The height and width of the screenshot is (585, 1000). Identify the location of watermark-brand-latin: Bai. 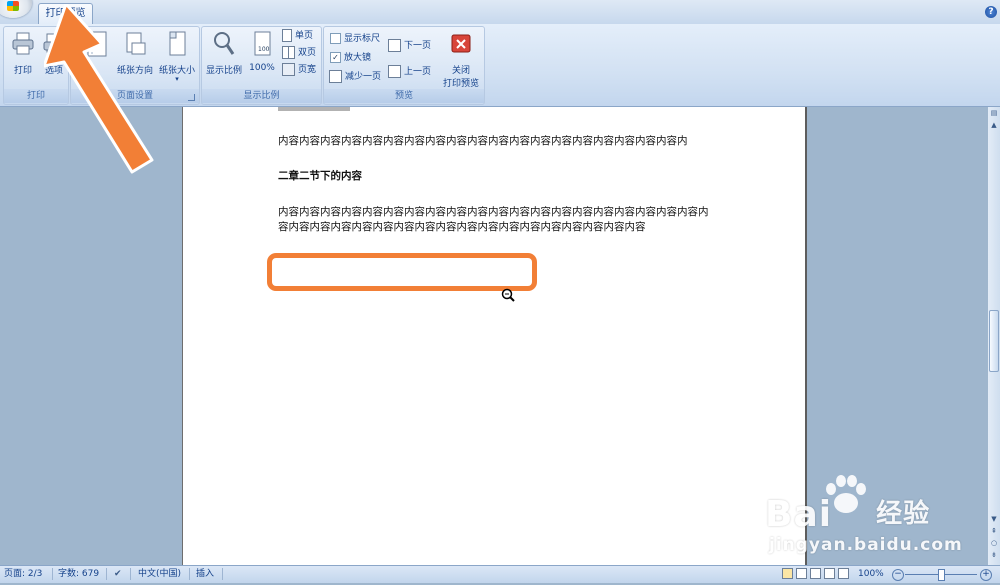
(799, 514).